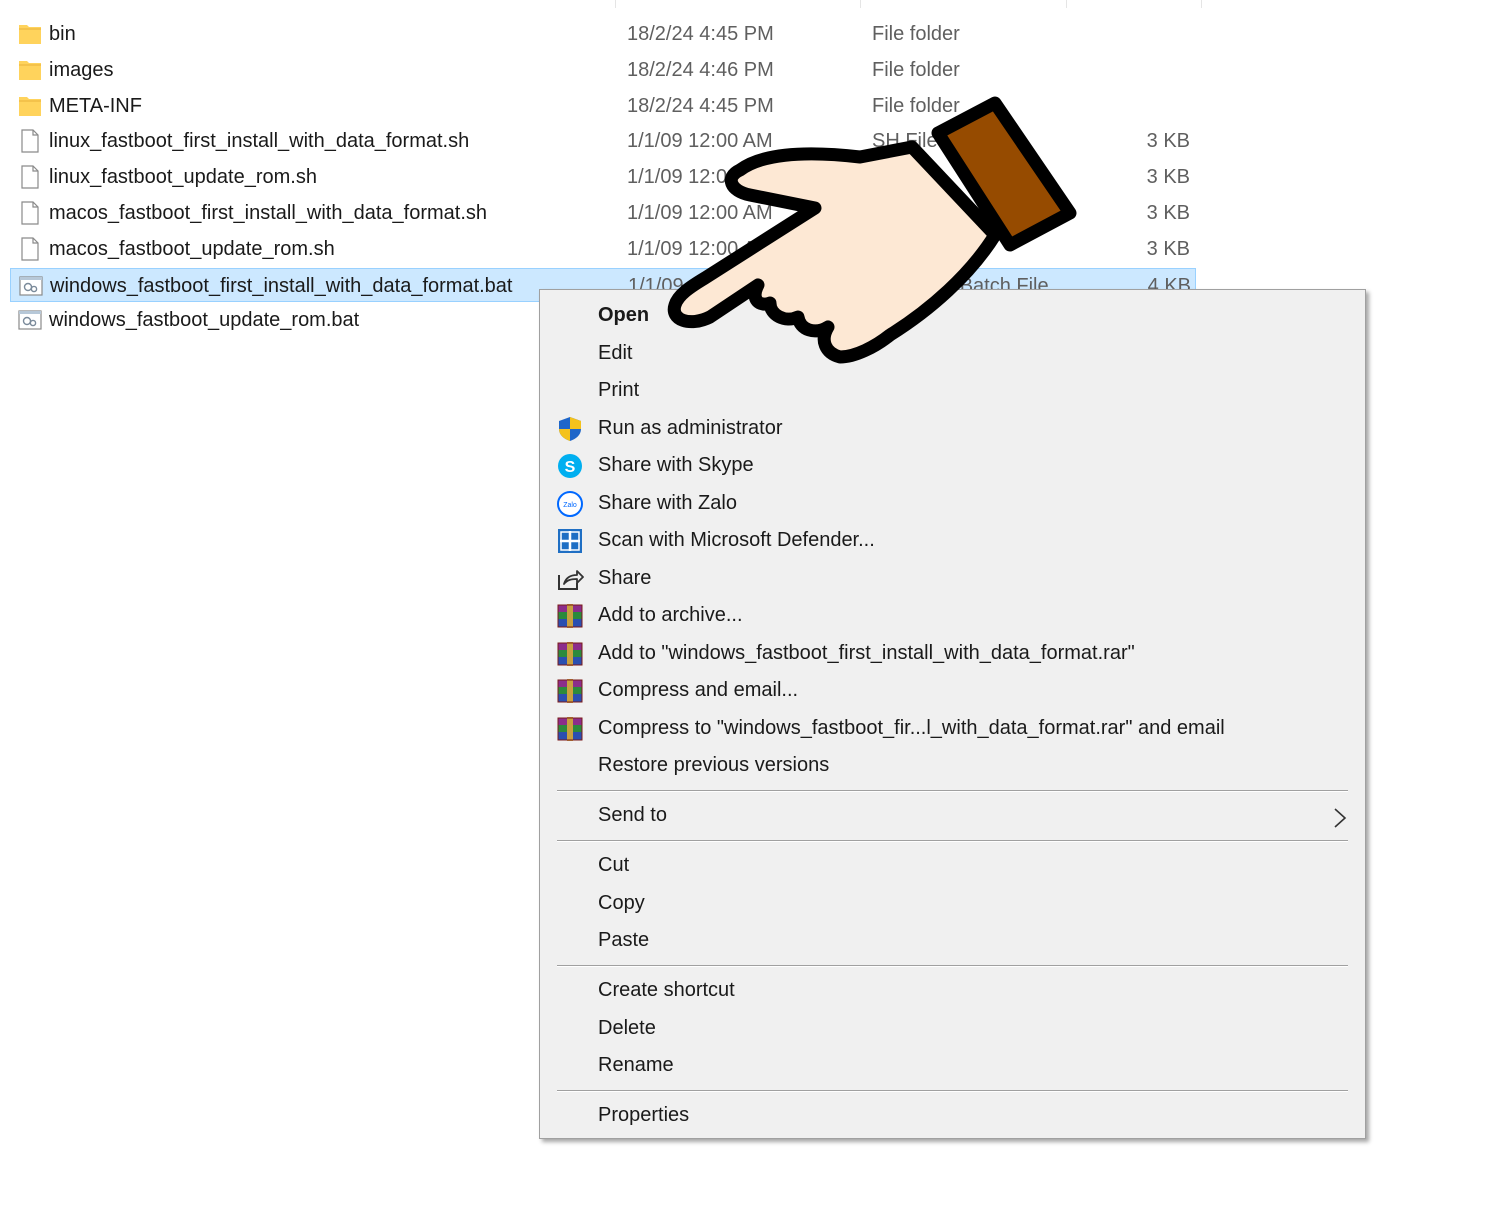 The width and height of the screenshot is (1500, 1219). I want to click on menu-item-label: Run as administrator, so click(690, 427).